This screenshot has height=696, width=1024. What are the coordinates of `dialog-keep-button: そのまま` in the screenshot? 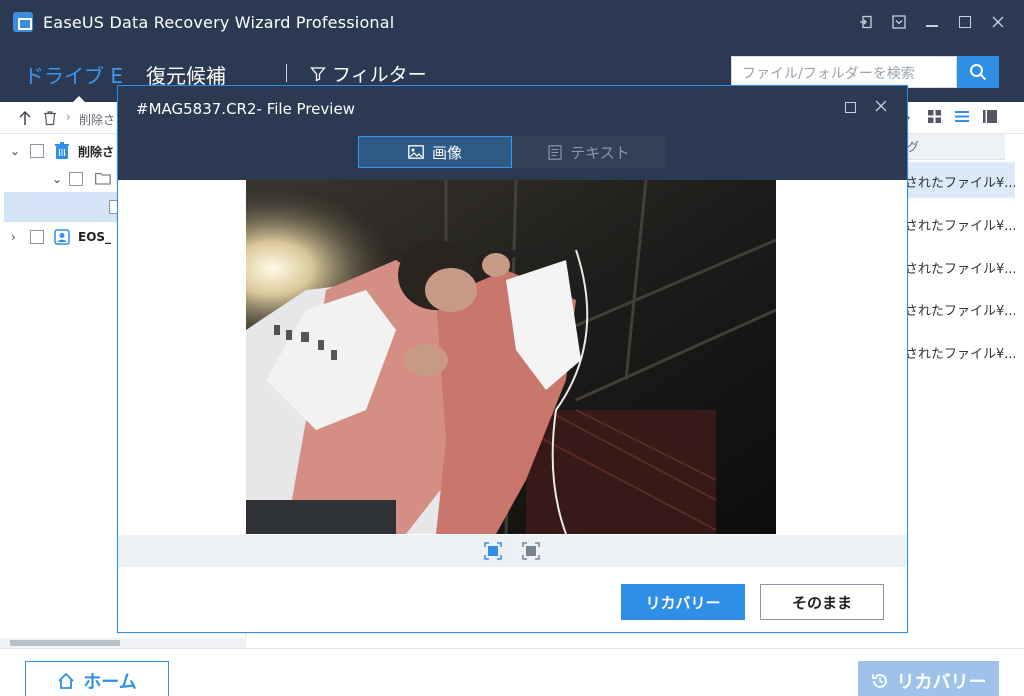 It's located at (822, 602).